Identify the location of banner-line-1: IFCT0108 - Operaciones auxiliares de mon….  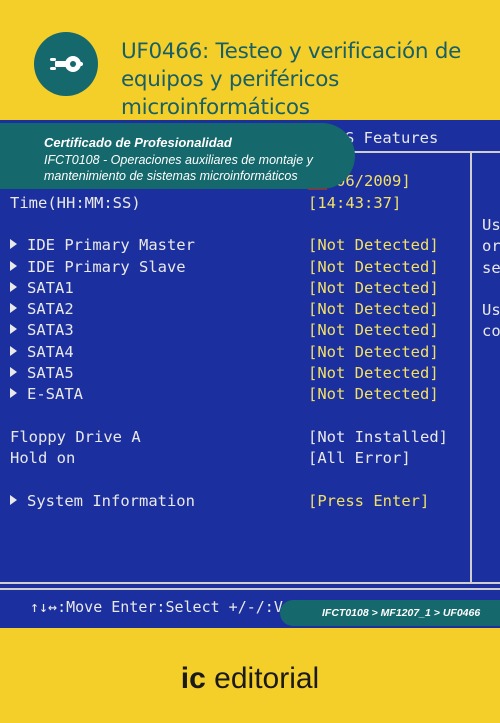
(178, 160).